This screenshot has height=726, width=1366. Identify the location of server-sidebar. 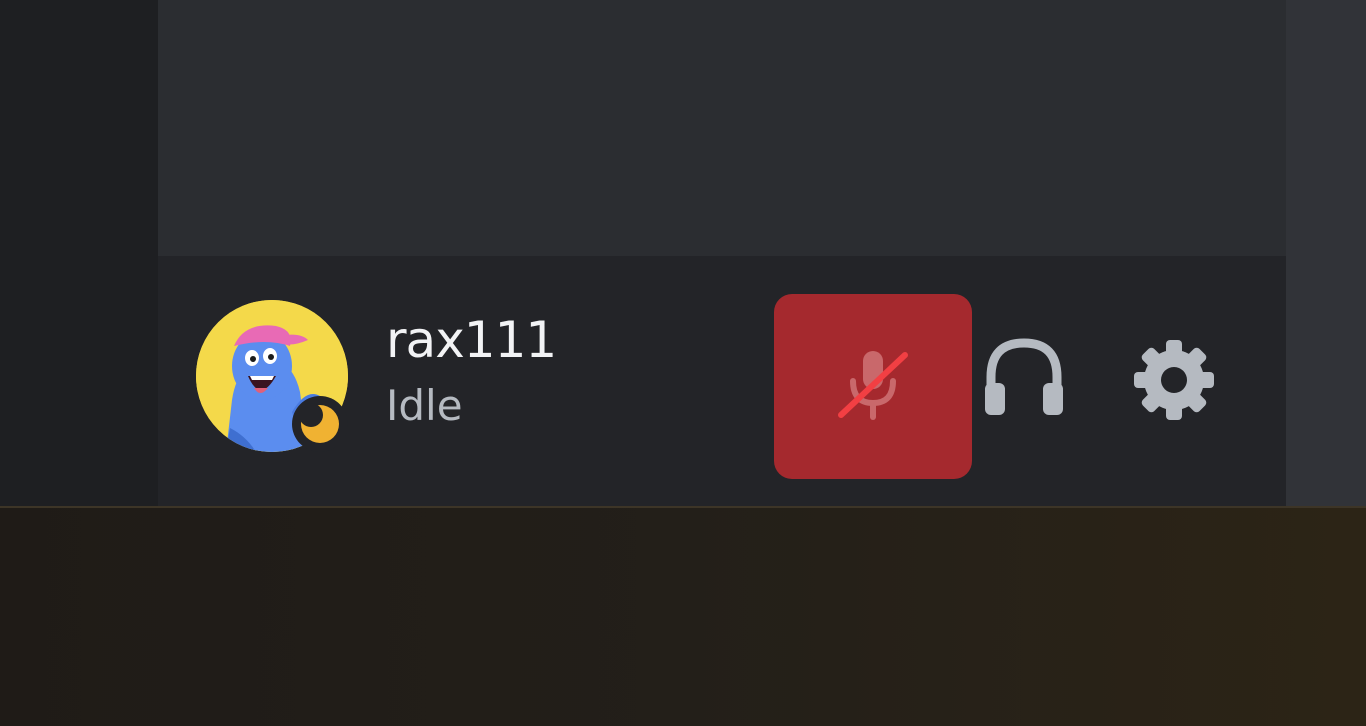
(79, 253).